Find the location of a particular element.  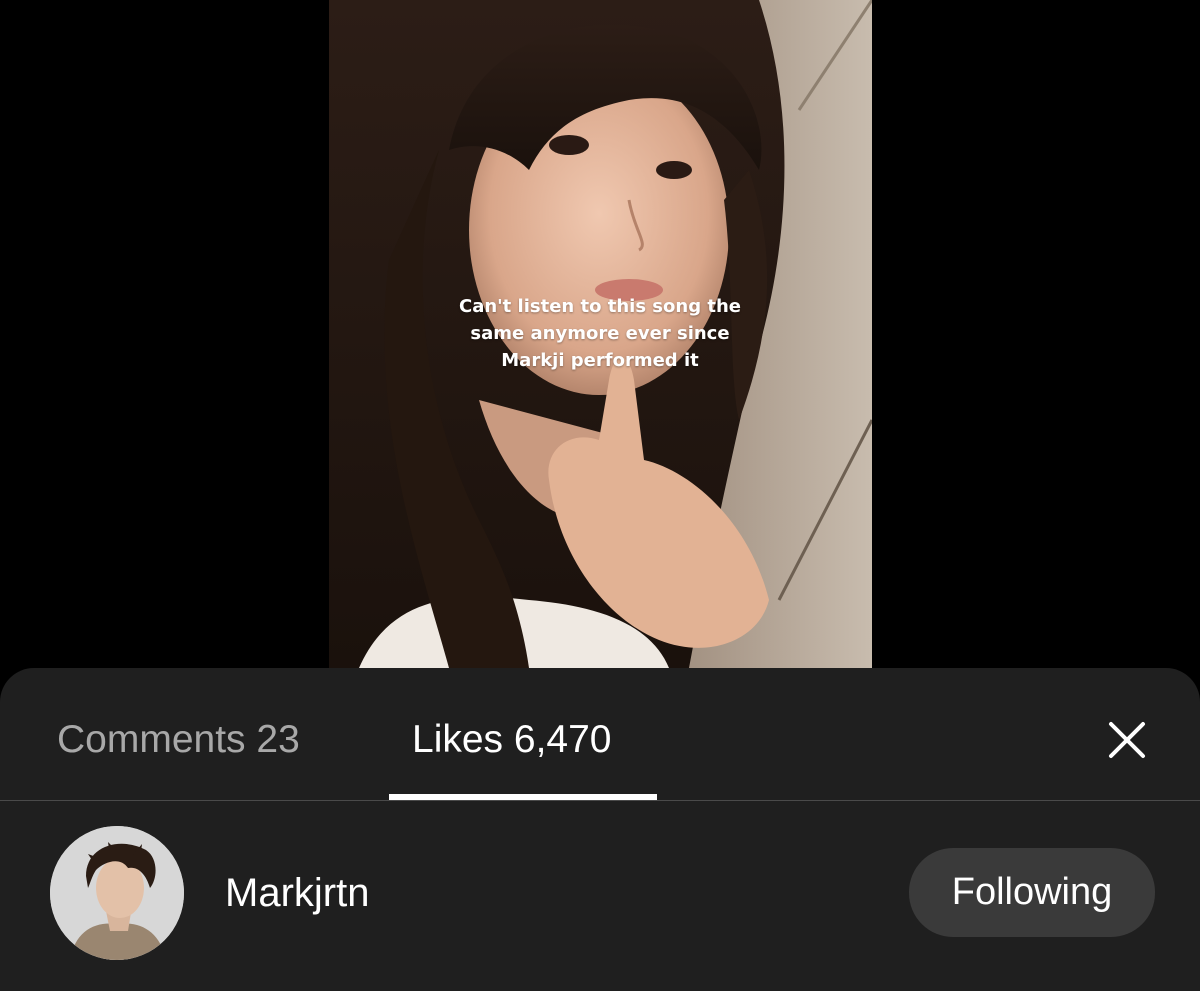

close-button is located at coordinates (1127, 740).